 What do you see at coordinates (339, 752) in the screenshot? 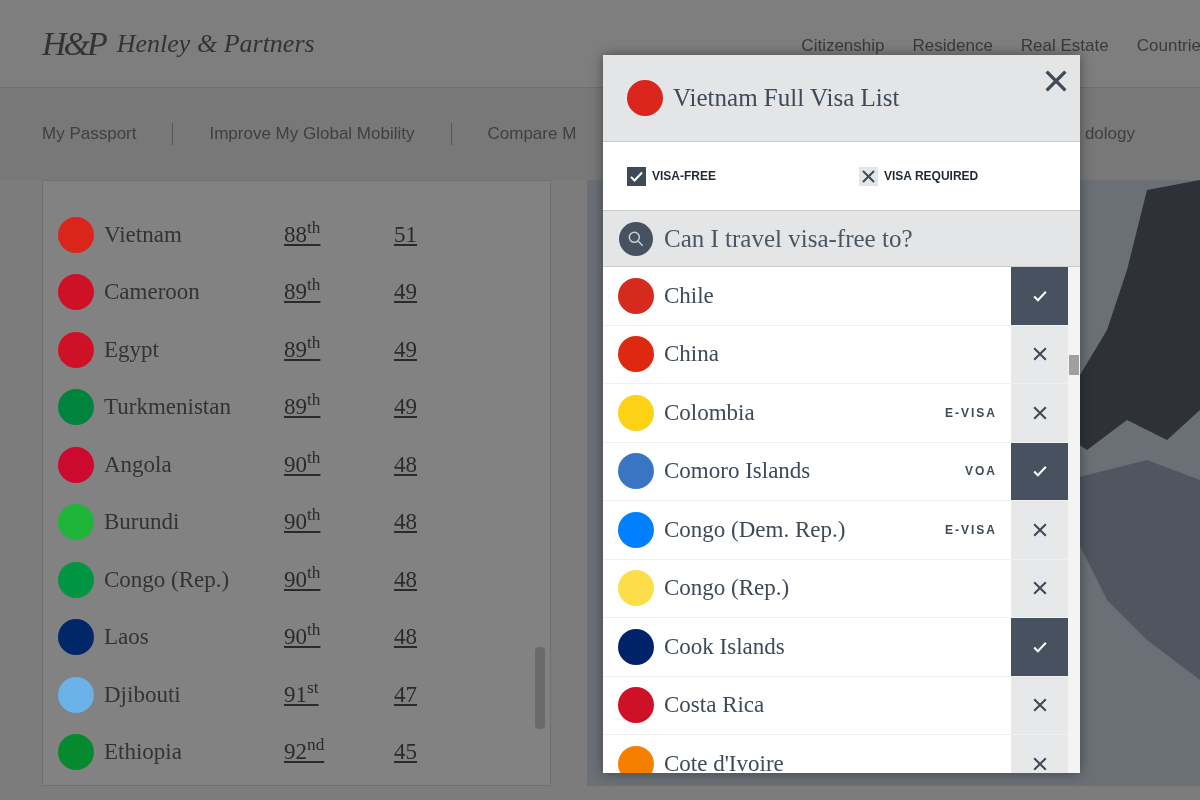
I see `rank-link: 92$^{nd}$` at bounding box center [339, 752].